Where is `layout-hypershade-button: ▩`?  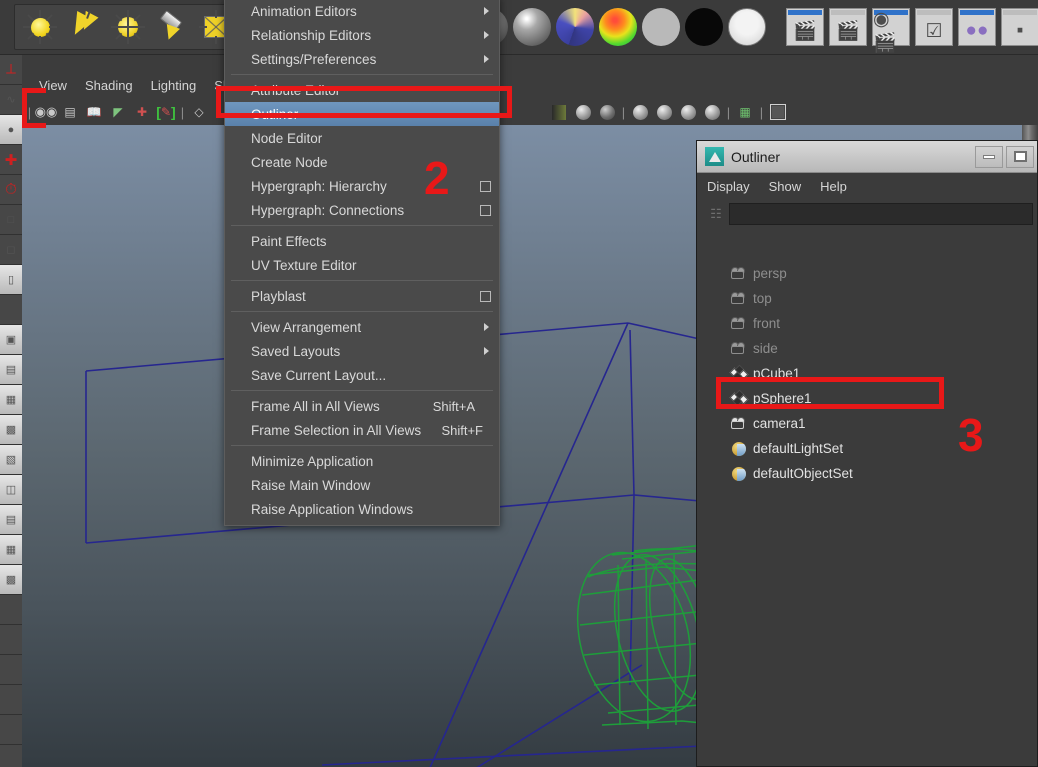
layout-hypershade-button: ▩ is located at coordinates (11, 430).